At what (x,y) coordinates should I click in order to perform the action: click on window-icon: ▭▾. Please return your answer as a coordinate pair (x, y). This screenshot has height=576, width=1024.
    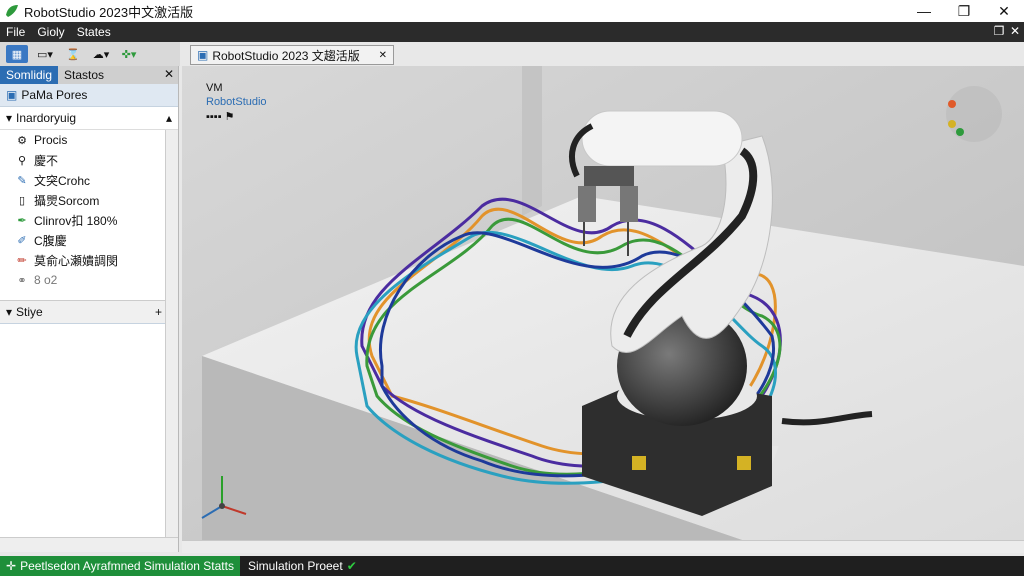
    Looking at the image, I should click on (45, 54).